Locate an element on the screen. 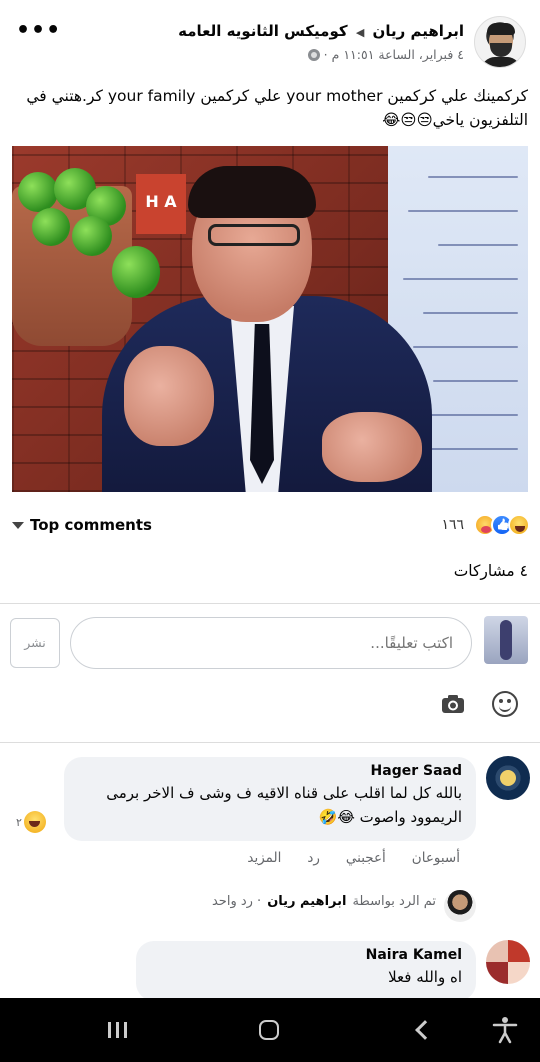  like-comment-button: أعجبني is located at coordinates (366, 858).